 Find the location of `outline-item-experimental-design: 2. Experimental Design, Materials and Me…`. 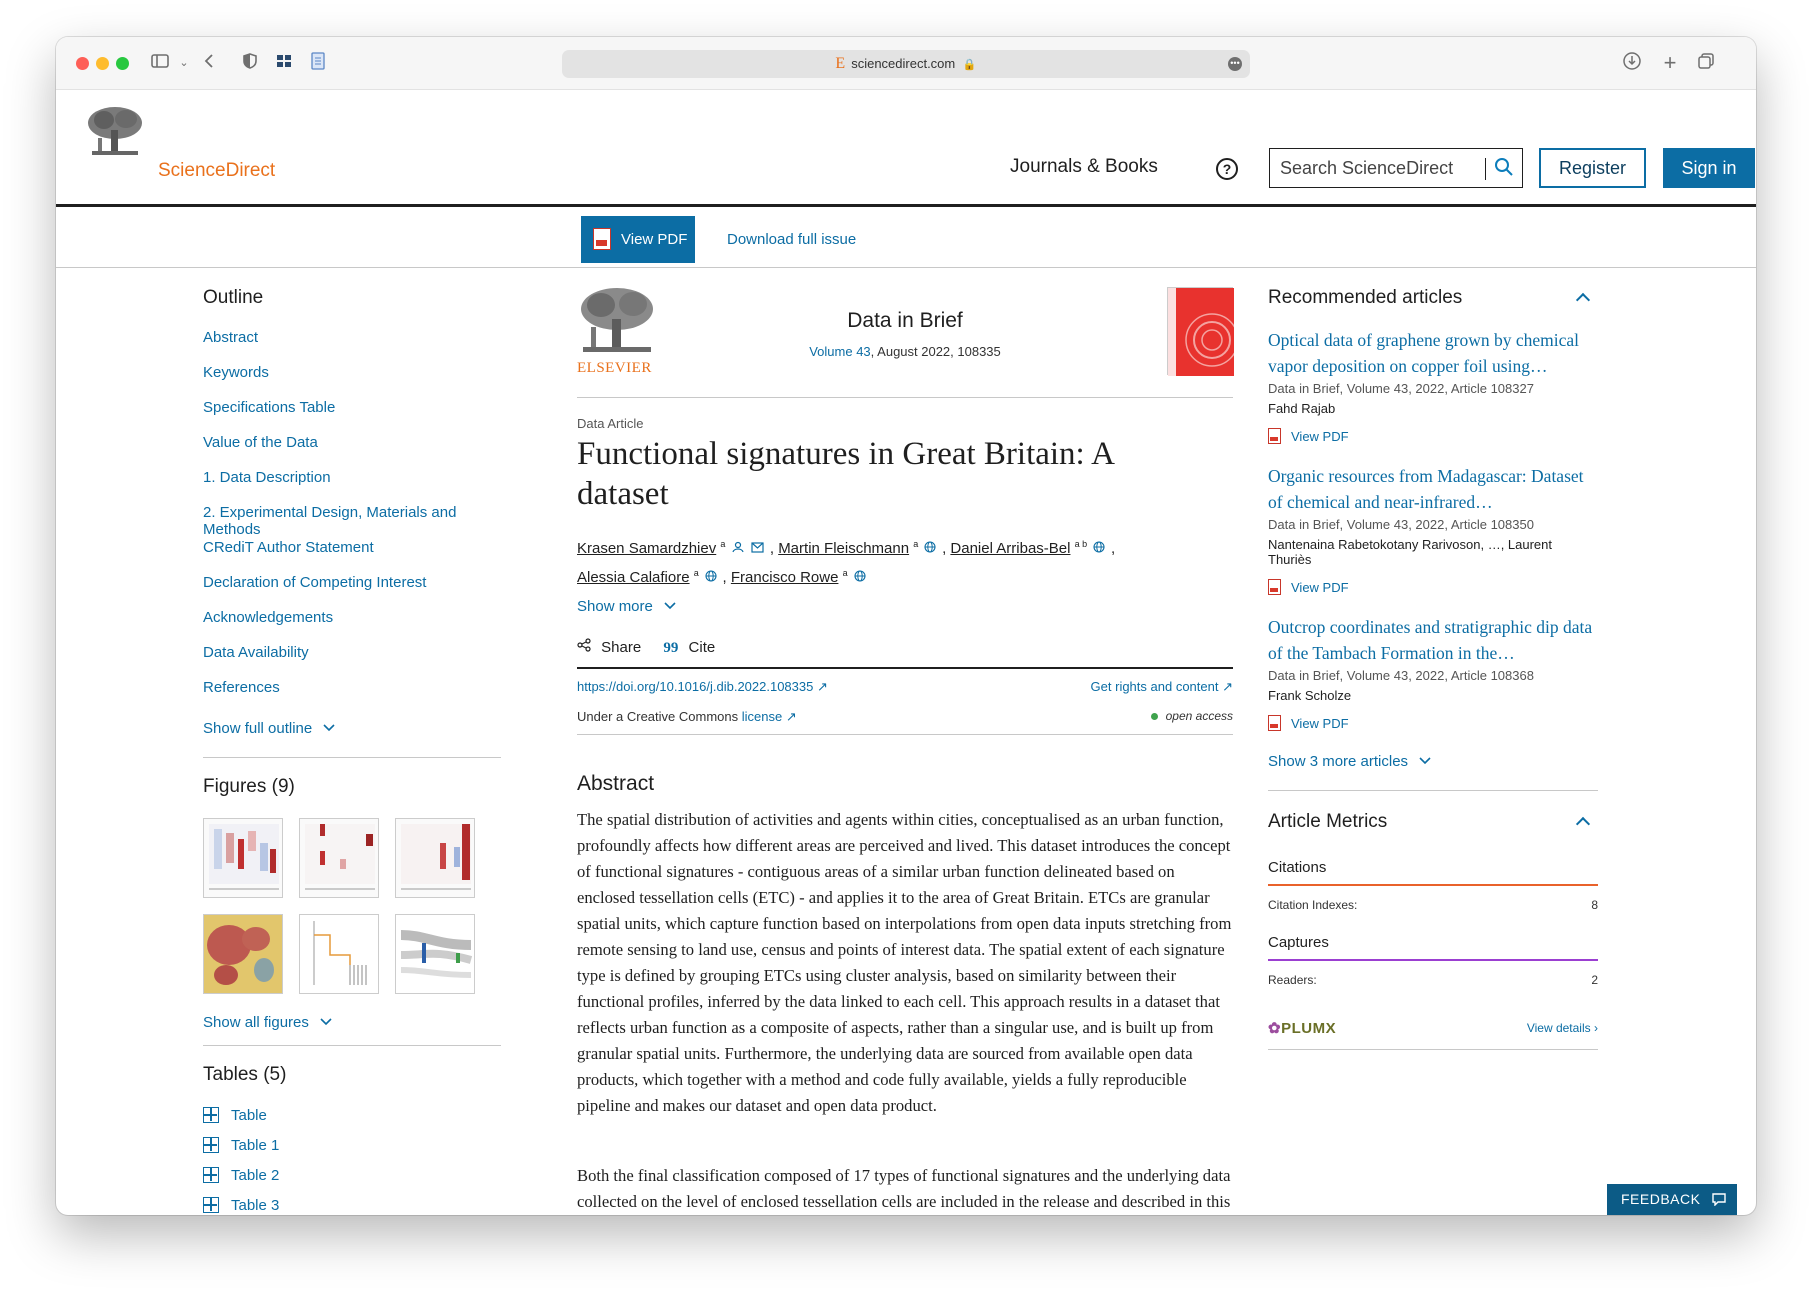

outline-item-experimental-design: 2. Experimental Design, Materials and Me… is located at coordinates (352, 521).